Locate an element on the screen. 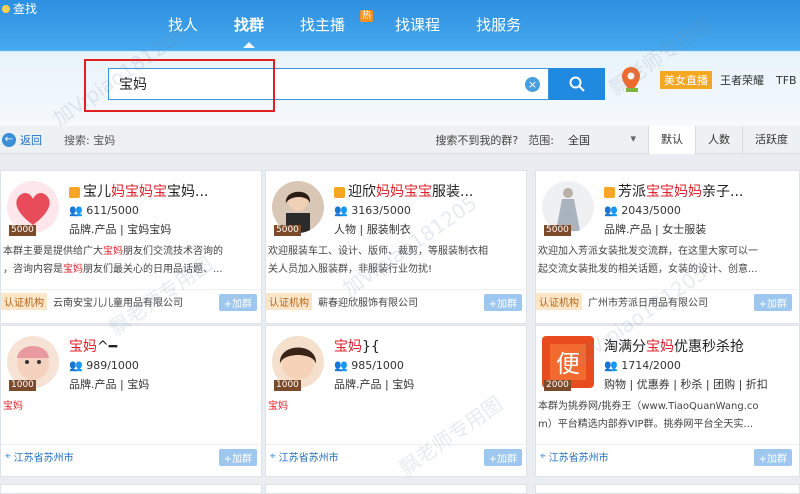 This screenshot has height=494, width=800. organization-name: 云南安宝儿儿童用品有限公司 is located at coordinates (118, 303).